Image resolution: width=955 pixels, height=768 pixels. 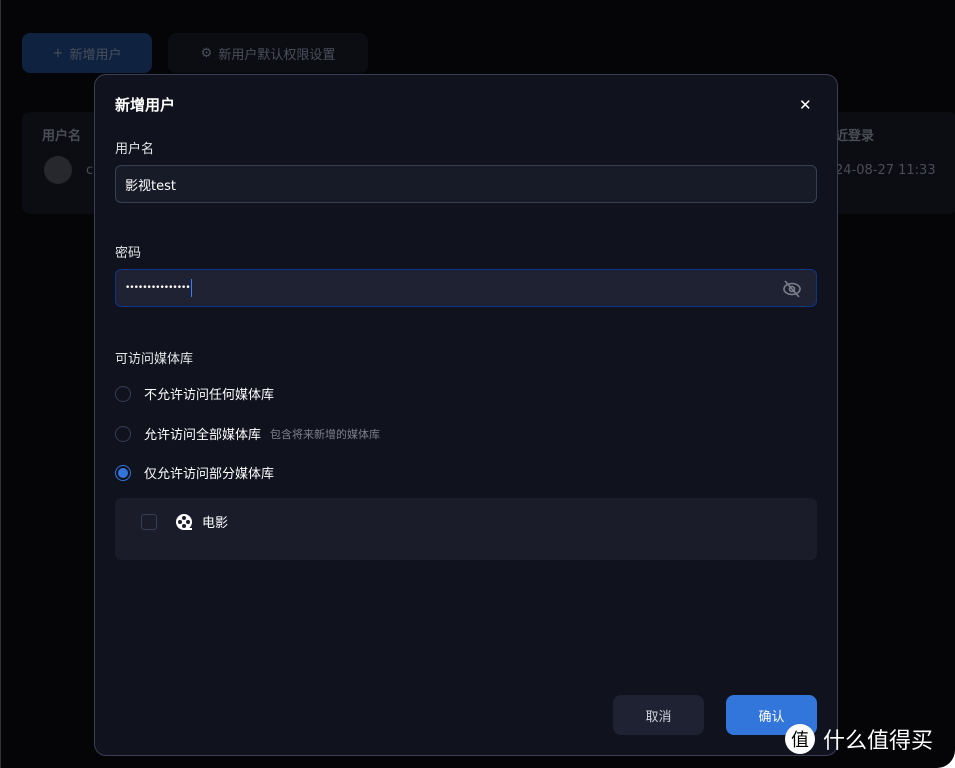 I want to click on radio-label: 仅允许访问部分媒体库, so click(x=209, y=474).